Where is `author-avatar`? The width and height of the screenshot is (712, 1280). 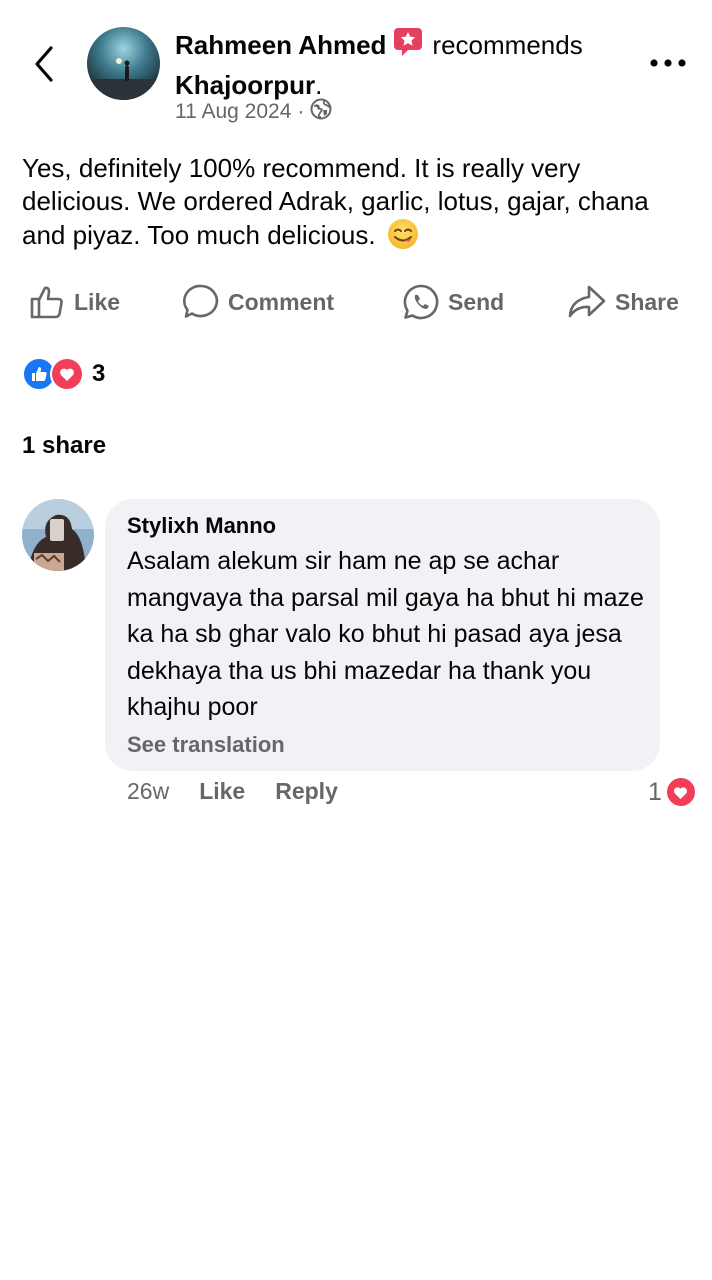
author-avatar is located at coordinates (123, 63).